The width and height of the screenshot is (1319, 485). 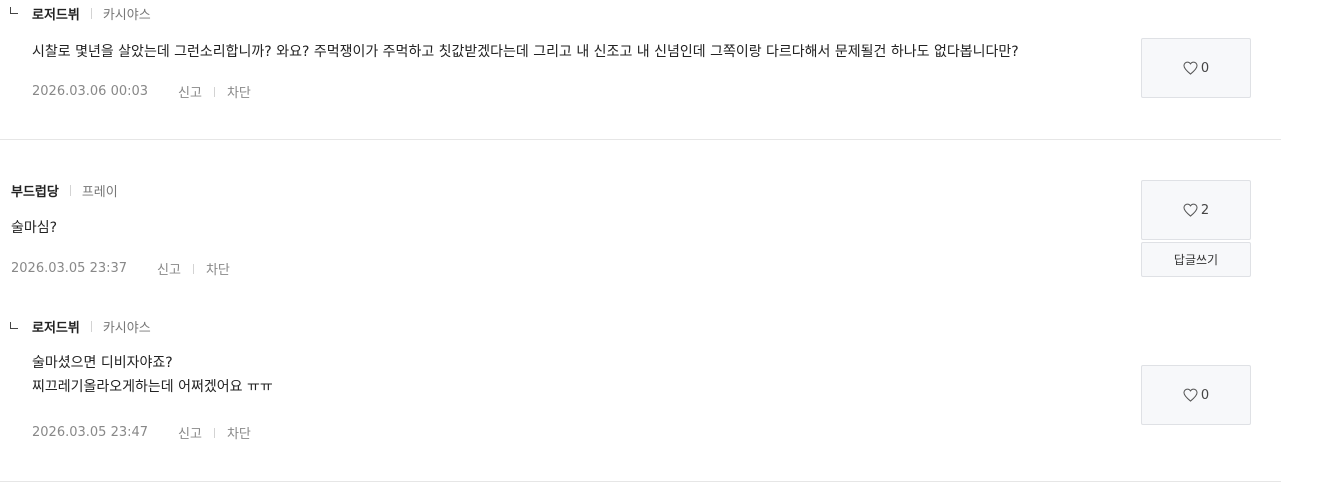 What do you see at coordinates (1205, 210) in the screenshot?
I see `like-count: 2` at bounding box center [1205, 210].